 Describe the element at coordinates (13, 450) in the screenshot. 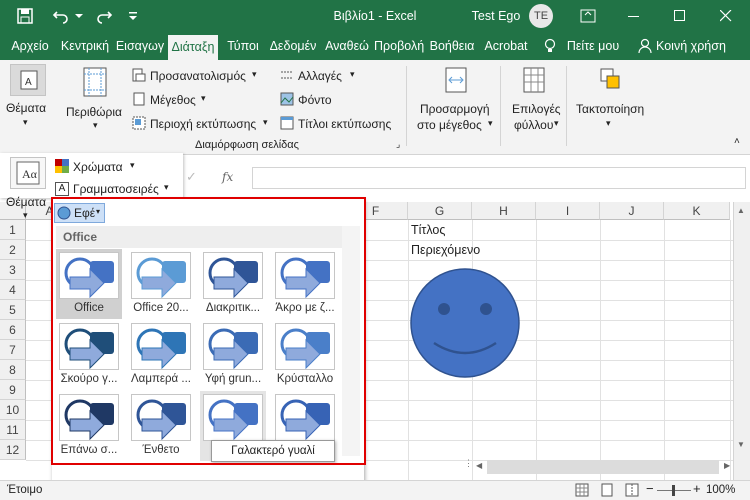

I see `row-header-12: 12` at that location.